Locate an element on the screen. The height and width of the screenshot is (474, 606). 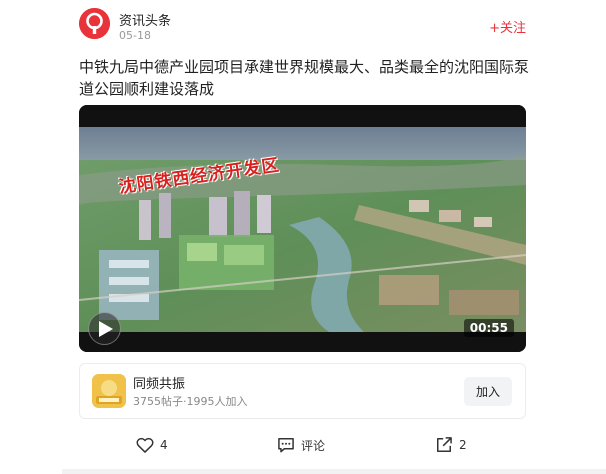
comment-icon is located at coordinates (286, 445).